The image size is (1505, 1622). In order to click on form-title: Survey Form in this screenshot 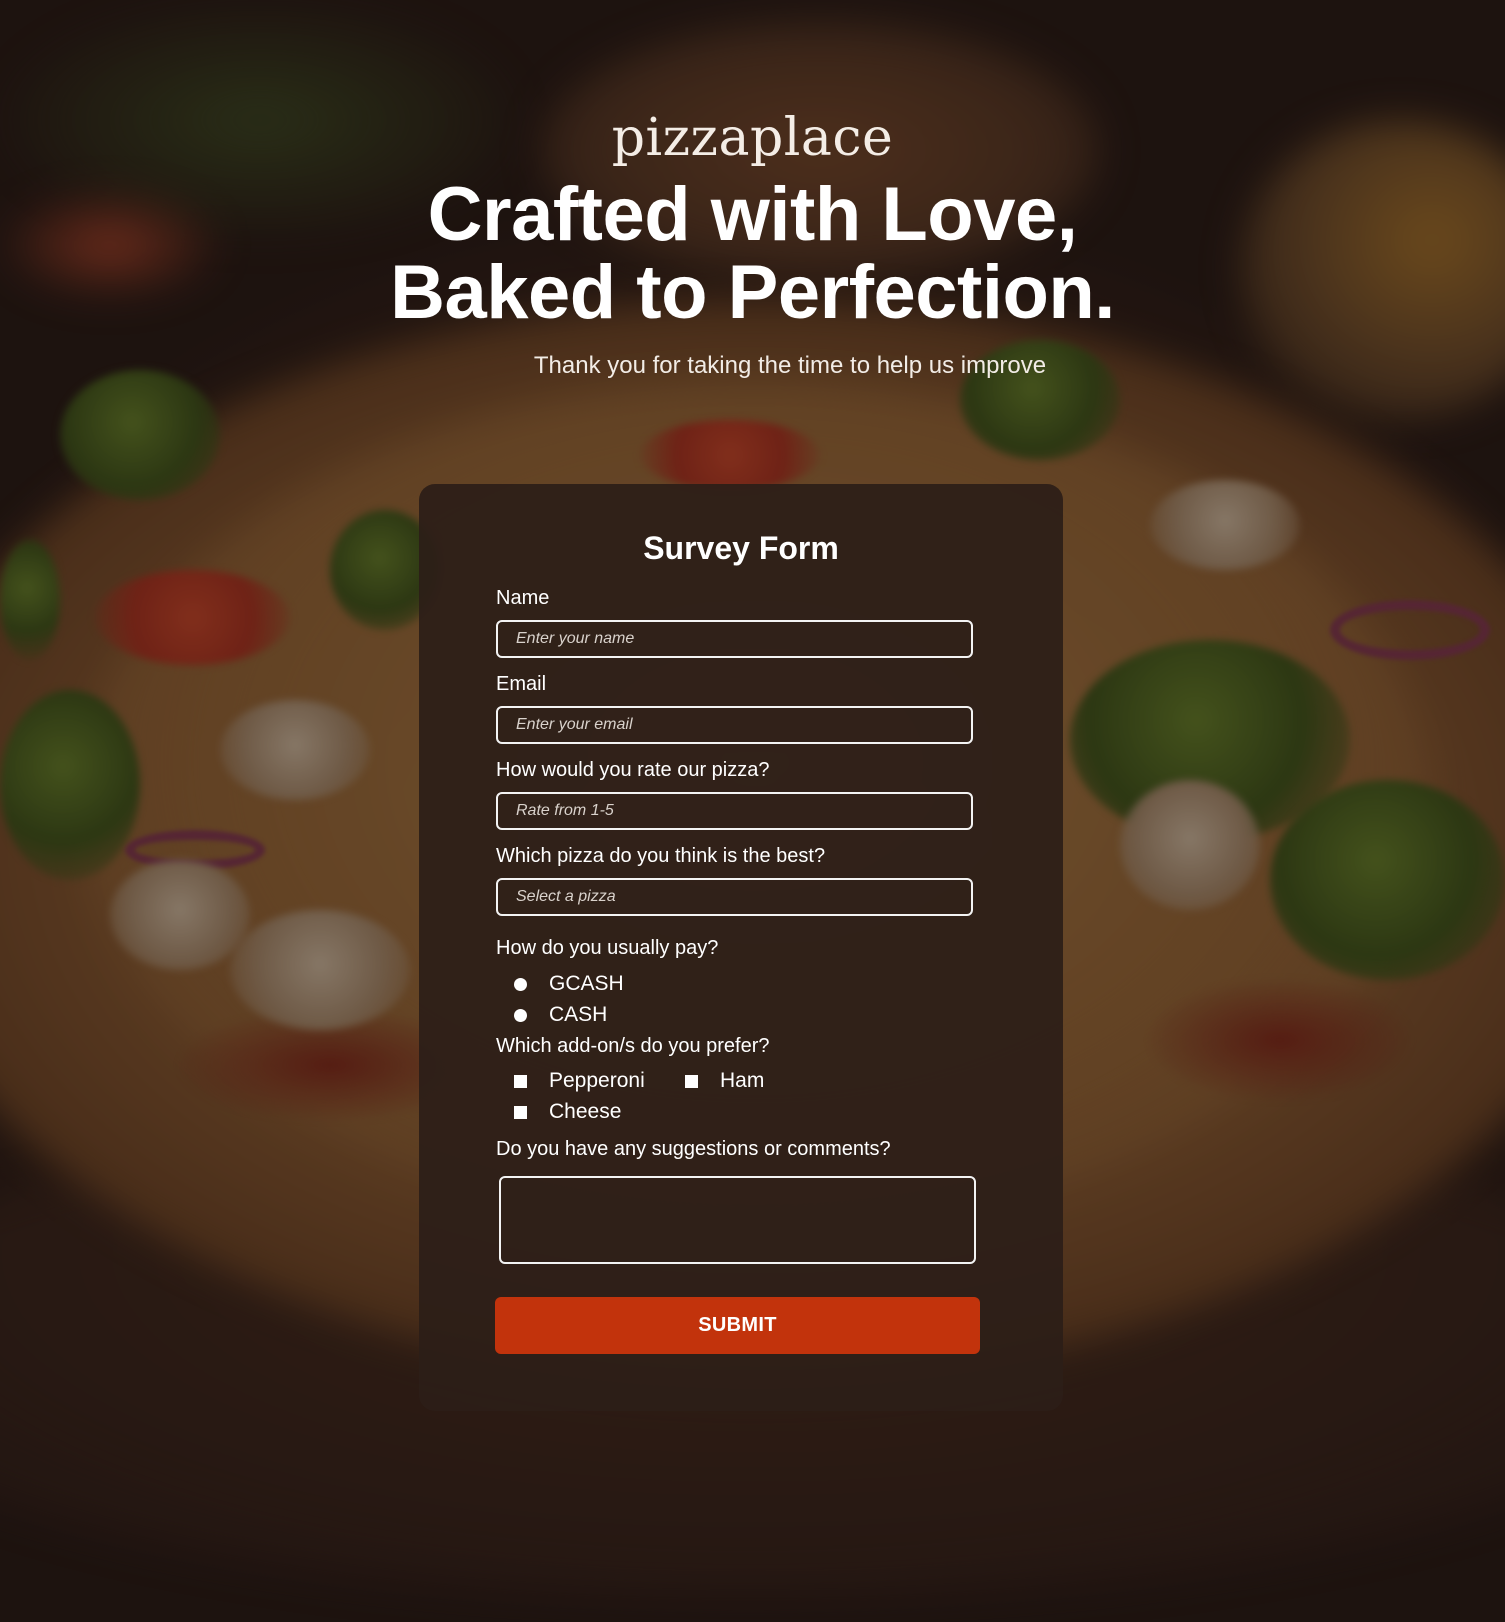, I will do `click(741, 548)`.